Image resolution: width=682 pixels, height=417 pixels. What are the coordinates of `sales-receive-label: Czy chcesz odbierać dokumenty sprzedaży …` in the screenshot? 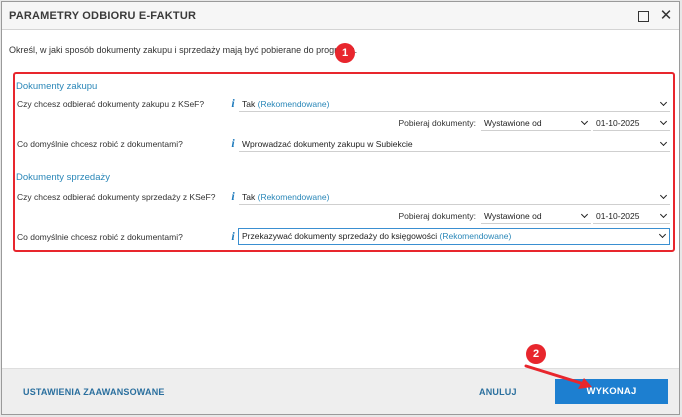 It's located at (116, 197).